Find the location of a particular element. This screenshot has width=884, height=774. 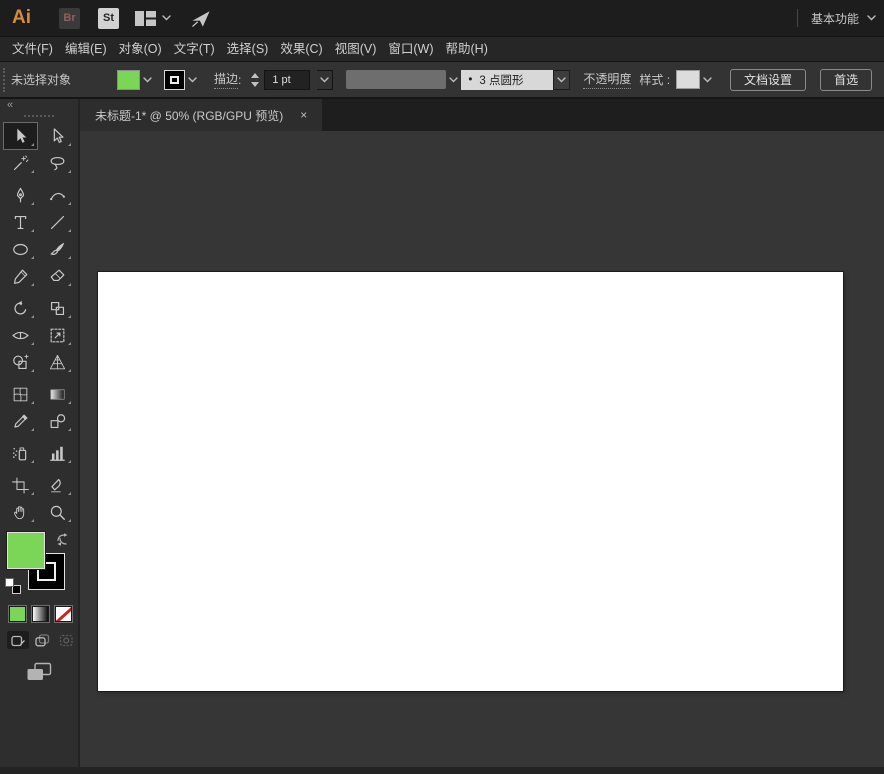

stroke-weight-stepper is located at coordinates (254, 80).